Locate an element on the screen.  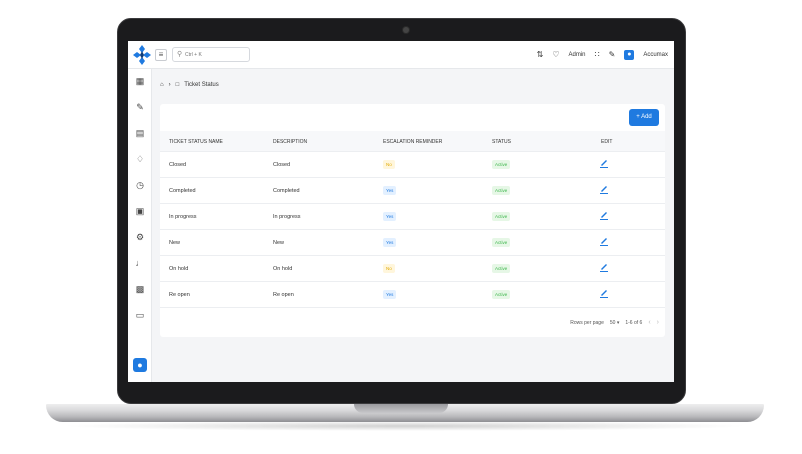
description: Re open is located at coordinates (283, 295).